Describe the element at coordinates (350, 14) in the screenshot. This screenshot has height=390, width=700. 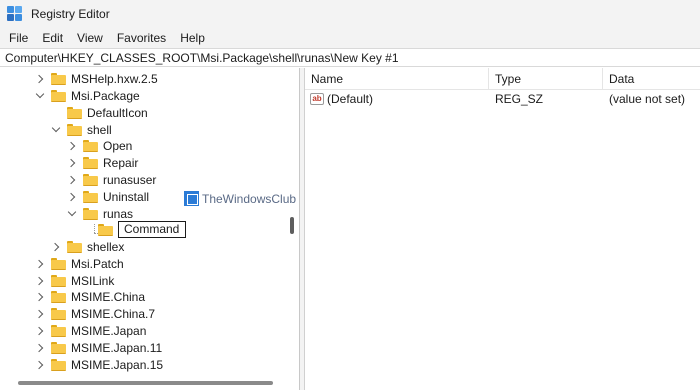
I see `title-bar: Registry Editor` at that location.